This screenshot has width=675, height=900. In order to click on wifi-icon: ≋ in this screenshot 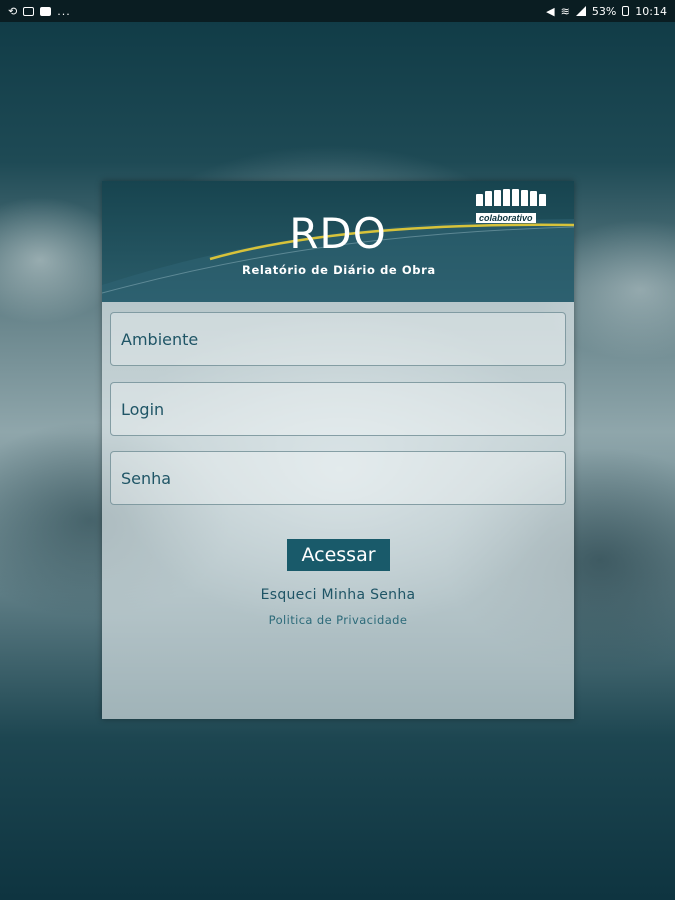, I will do `click(565, 11)`.